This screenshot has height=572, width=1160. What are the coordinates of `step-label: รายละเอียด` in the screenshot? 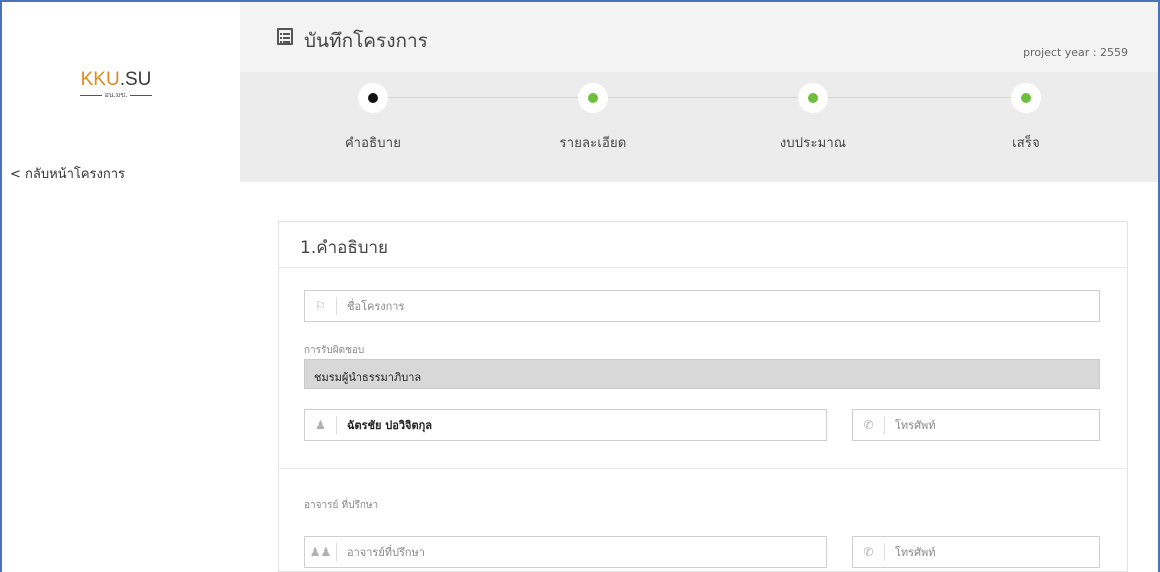 It's located at (593, 143).